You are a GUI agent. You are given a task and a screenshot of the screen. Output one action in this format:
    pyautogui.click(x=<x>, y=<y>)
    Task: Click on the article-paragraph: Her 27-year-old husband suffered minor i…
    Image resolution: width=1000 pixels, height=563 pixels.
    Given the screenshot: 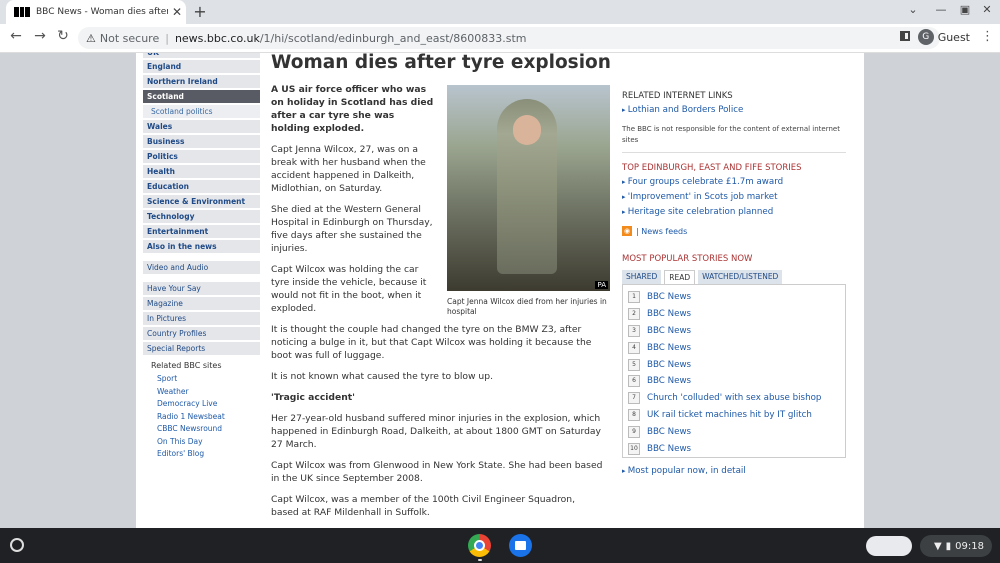 What is the action you would take?
    pyautogui.click(x=436, y=431)
    